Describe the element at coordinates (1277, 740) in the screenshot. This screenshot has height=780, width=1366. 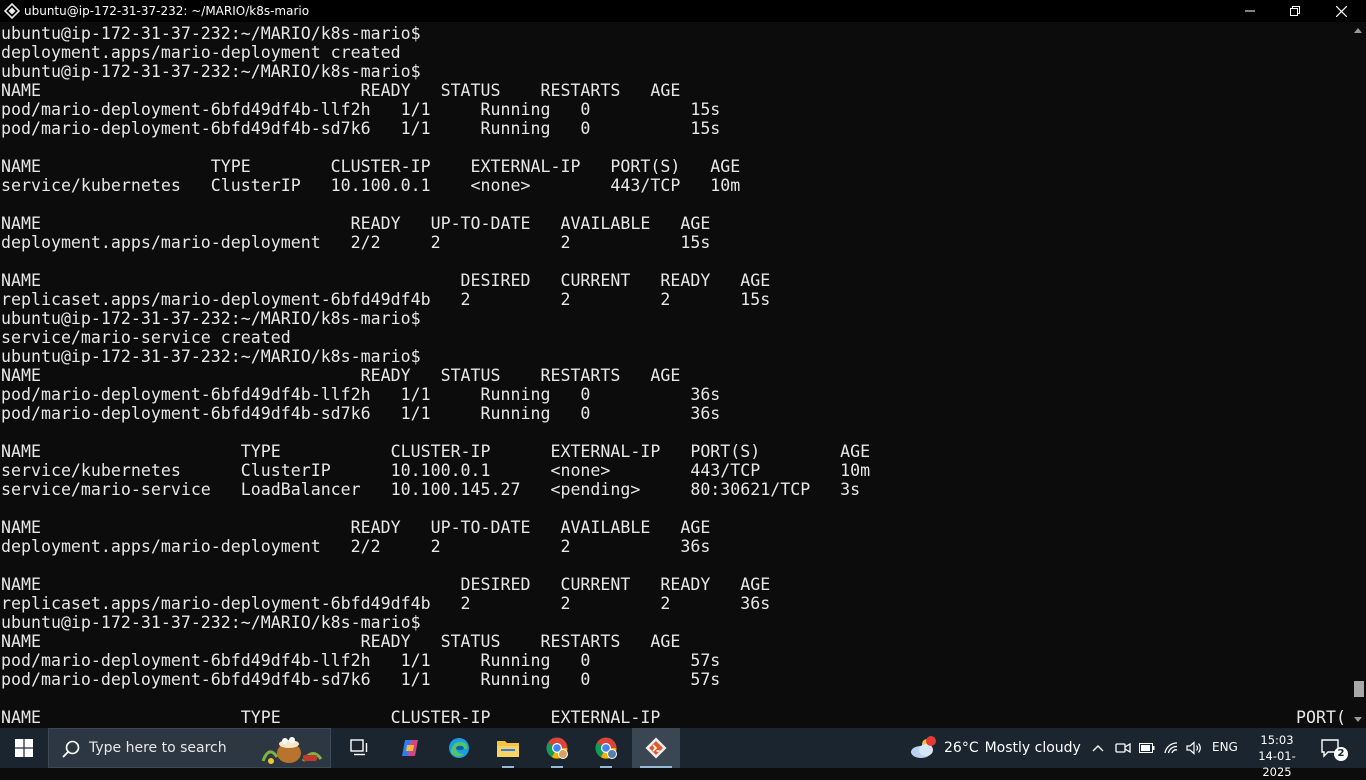
I see `clock-time: 15:03` at that location.